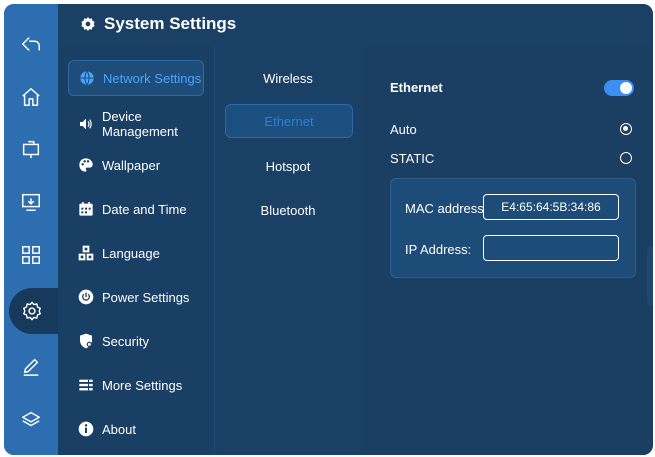 The width and height of the screenshot is (655, 457). What do you see at coordinates (142, 385) in the screenshot?
I see `menu-item-label: More Settings` at bounding box center [142, 385].